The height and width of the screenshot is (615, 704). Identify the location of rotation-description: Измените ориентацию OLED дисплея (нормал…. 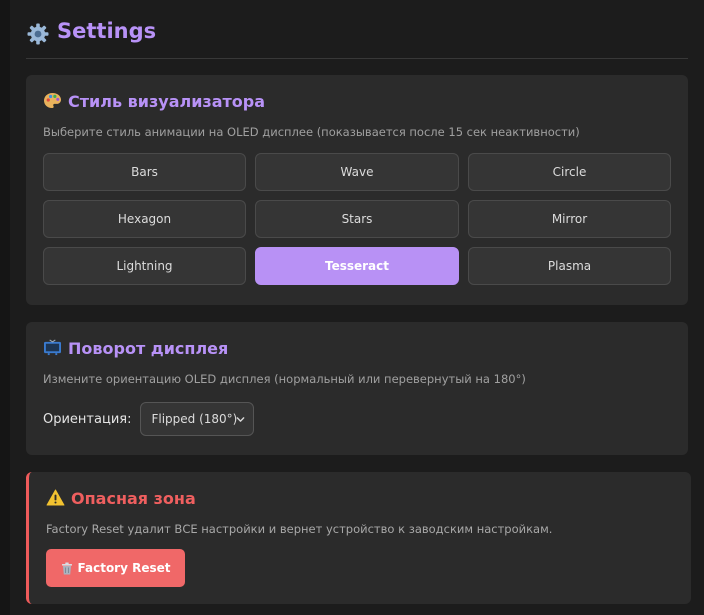
(284, 379).